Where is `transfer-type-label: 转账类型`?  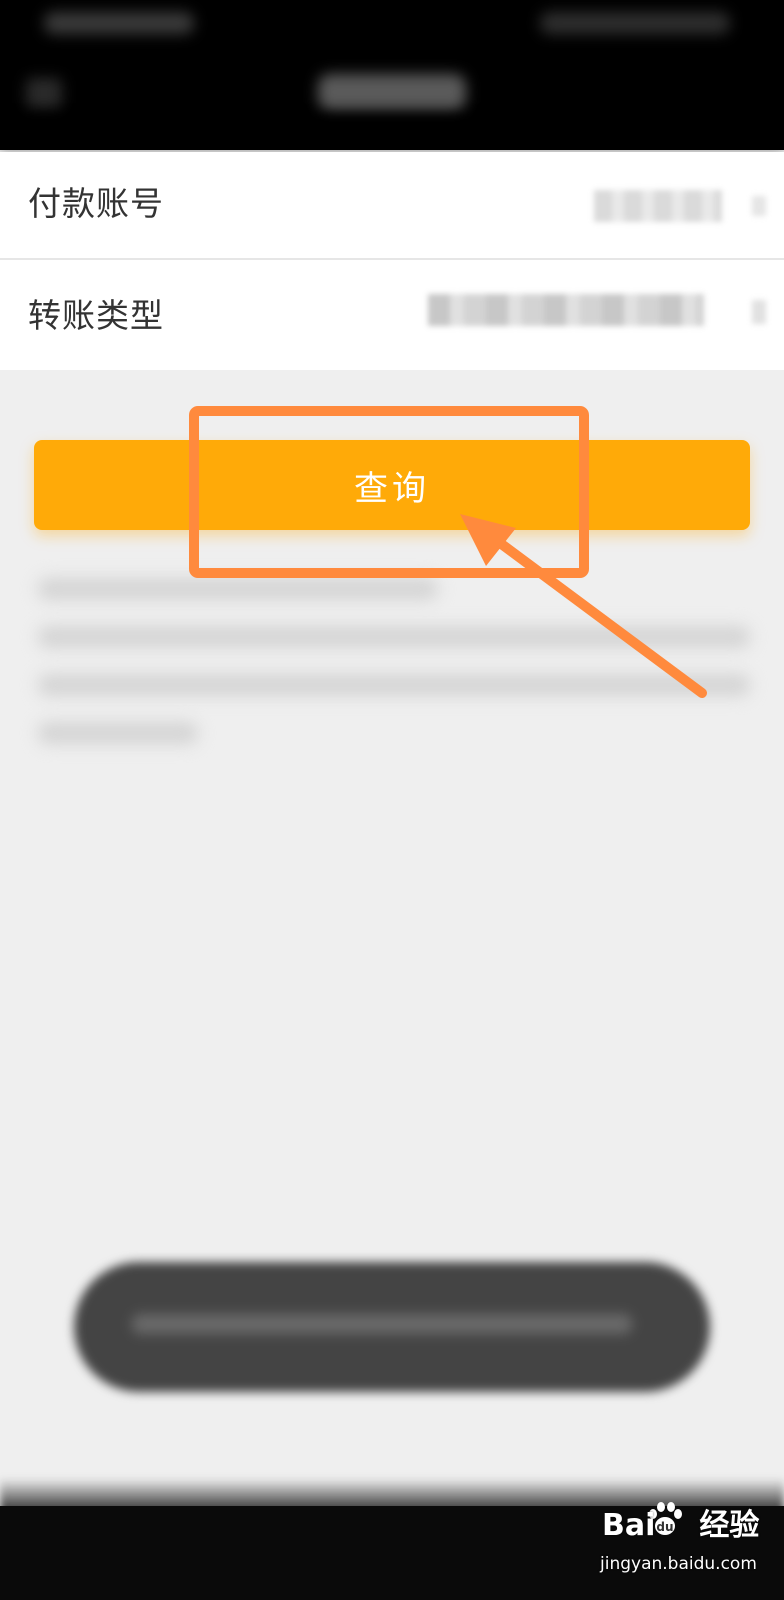 transfer-type-label: 转账类型 is located at coordinates (96, 315).